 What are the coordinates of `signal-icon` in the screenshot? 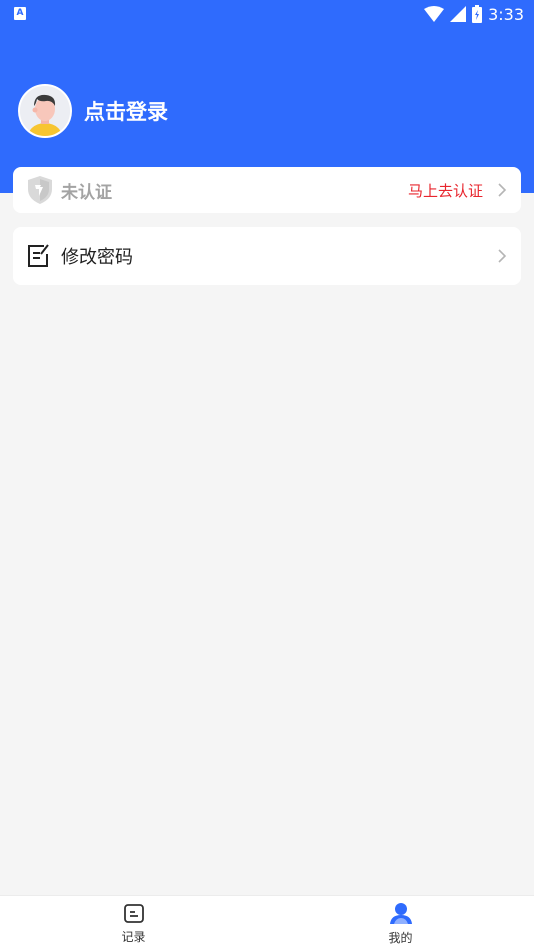 It's located at (458, 14).